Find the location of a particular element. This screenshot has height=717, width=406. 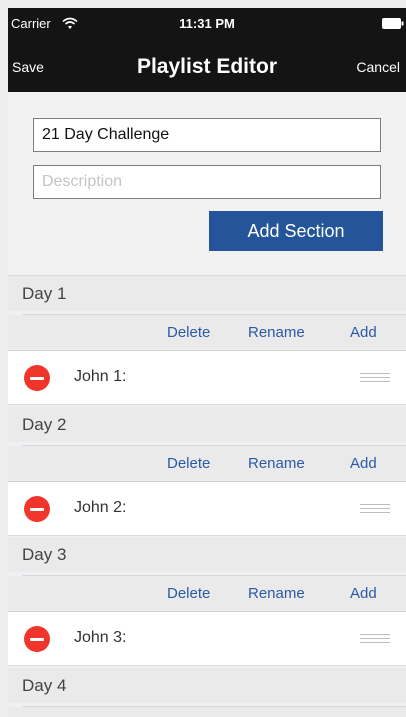

add-section-button: Add Section is located at coordinates (296, 231).